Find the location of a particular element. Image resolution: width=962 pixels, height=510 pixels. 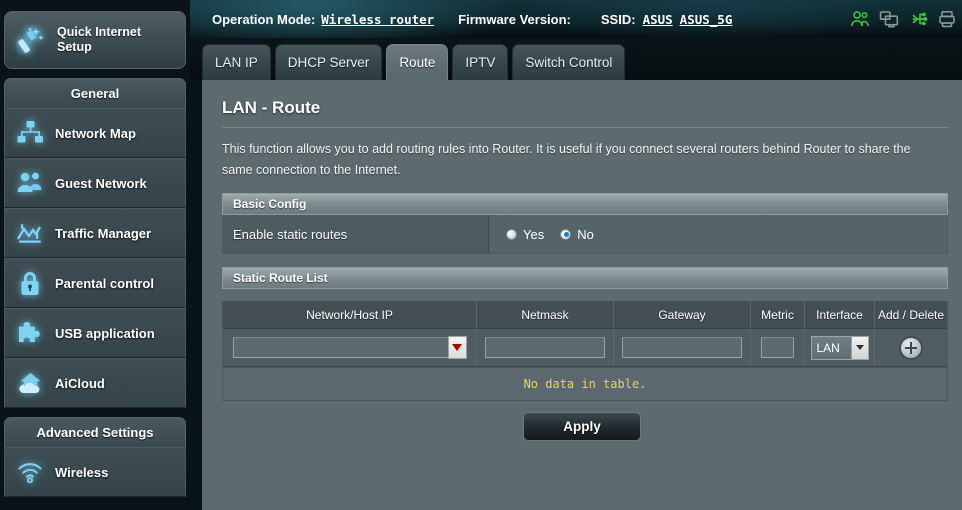

sidebar-item-label: Wireless is located at coordinates (82, 472).